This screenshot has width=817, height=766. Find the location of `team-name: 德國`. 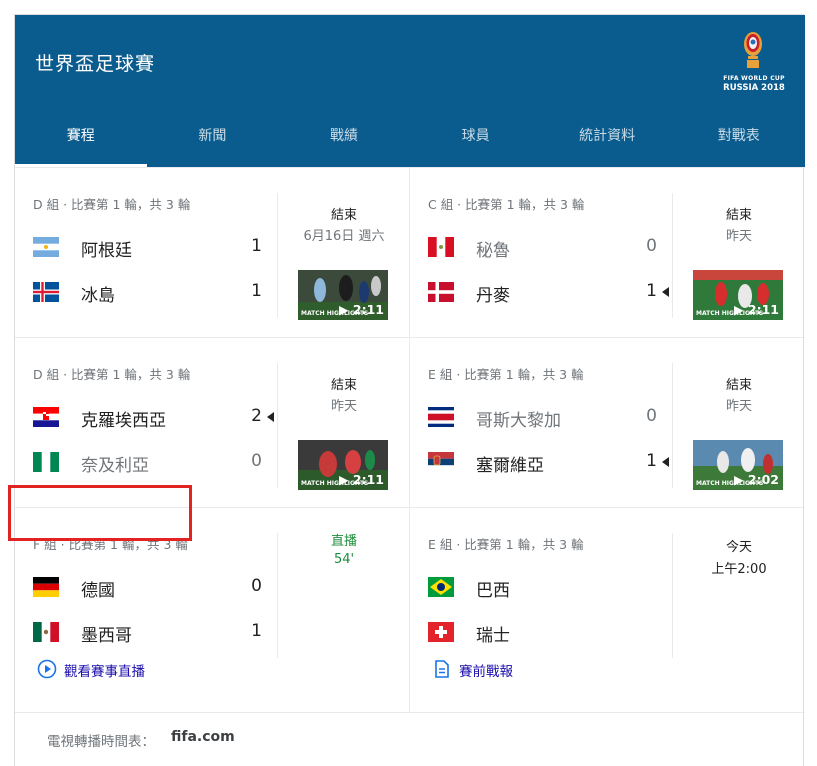

team-name: 德國 is located at coordinates (98, 591).